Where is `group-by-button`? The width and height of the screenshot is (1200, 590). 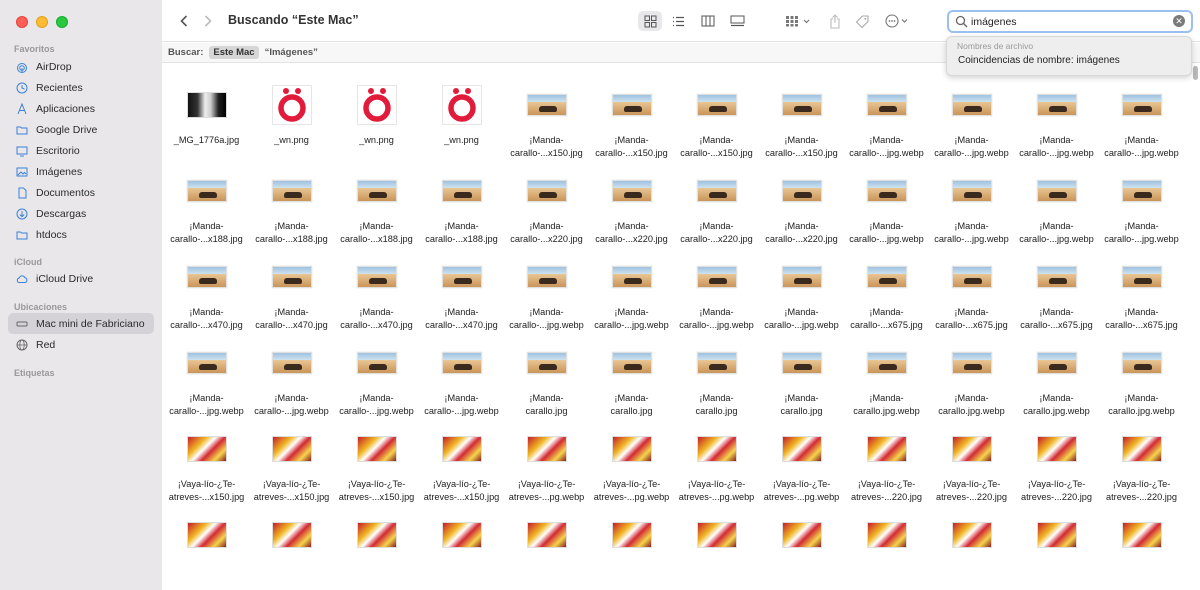
group-by-button is located at coordinates (799, 21).